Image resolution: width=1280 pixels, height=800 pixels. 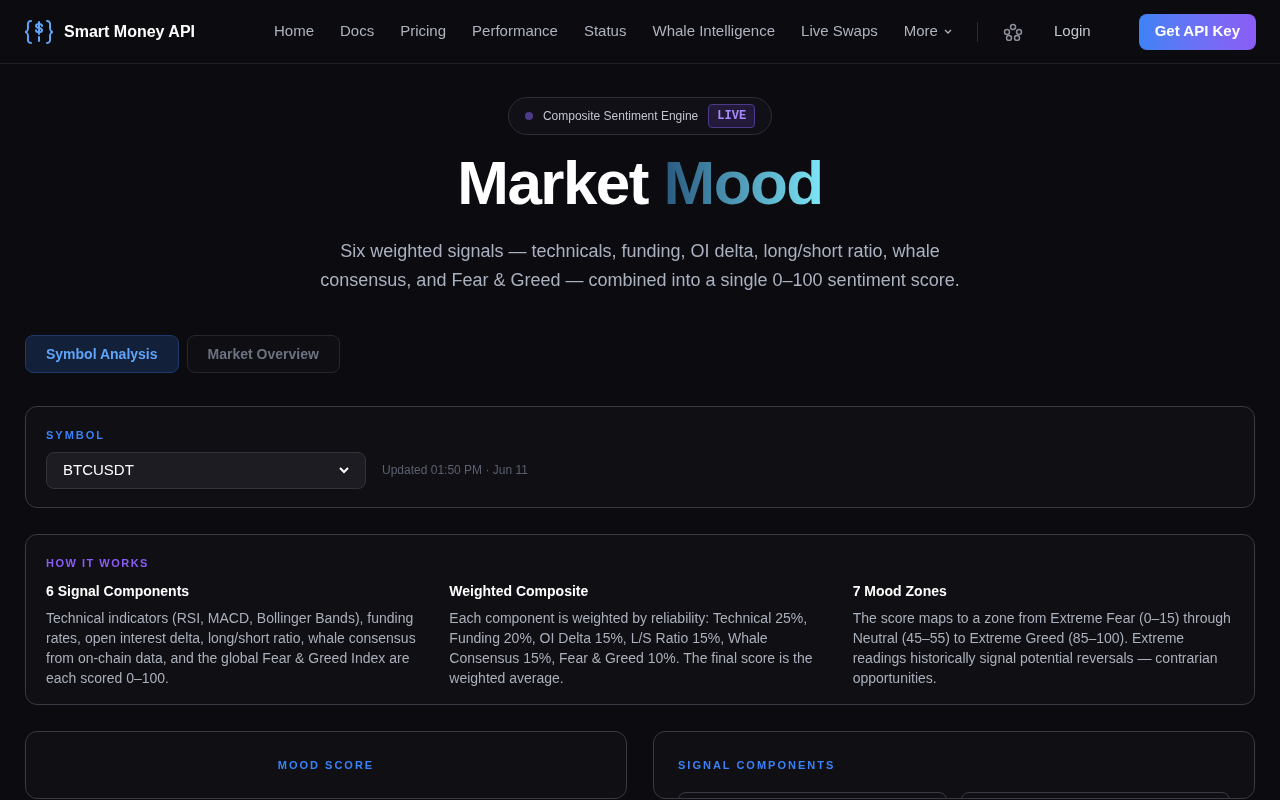 I want to click on brand-name: Smart Money API, so click(x=129, y=31).